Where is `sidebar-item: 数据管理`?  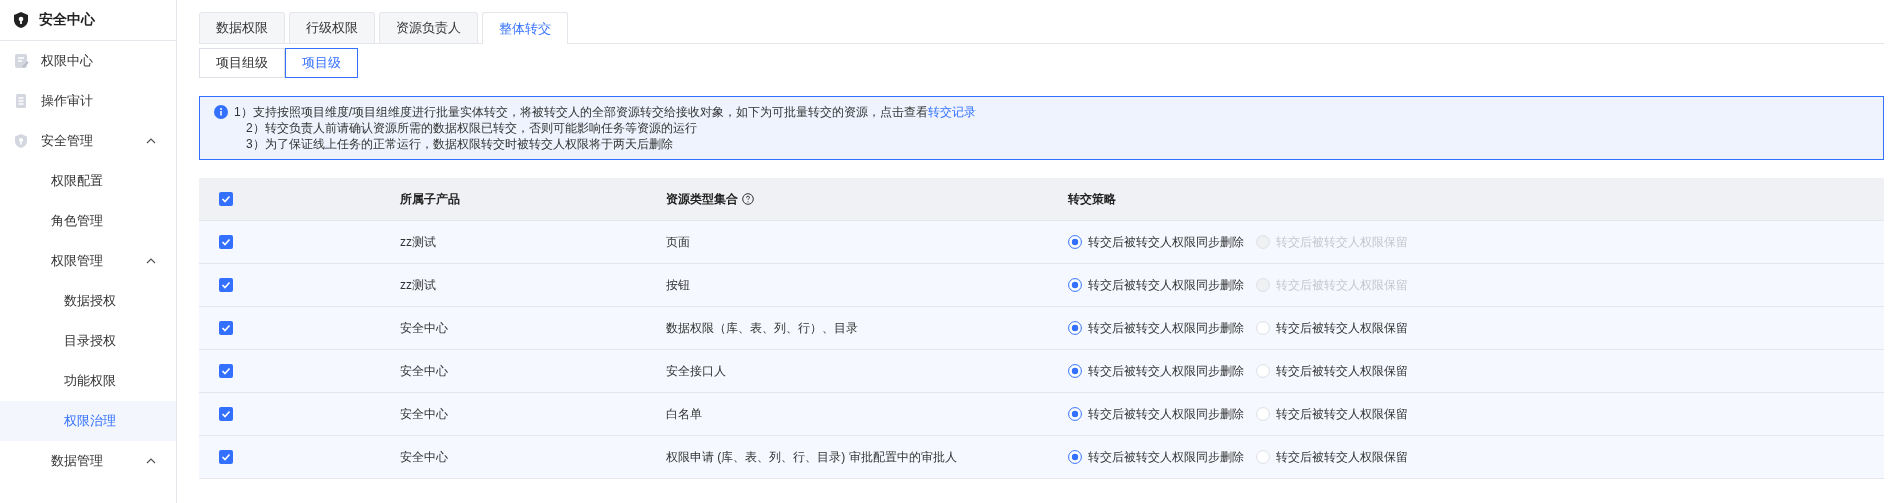 sidebar-item: 数据管理 is located at coordinates (88, 461).